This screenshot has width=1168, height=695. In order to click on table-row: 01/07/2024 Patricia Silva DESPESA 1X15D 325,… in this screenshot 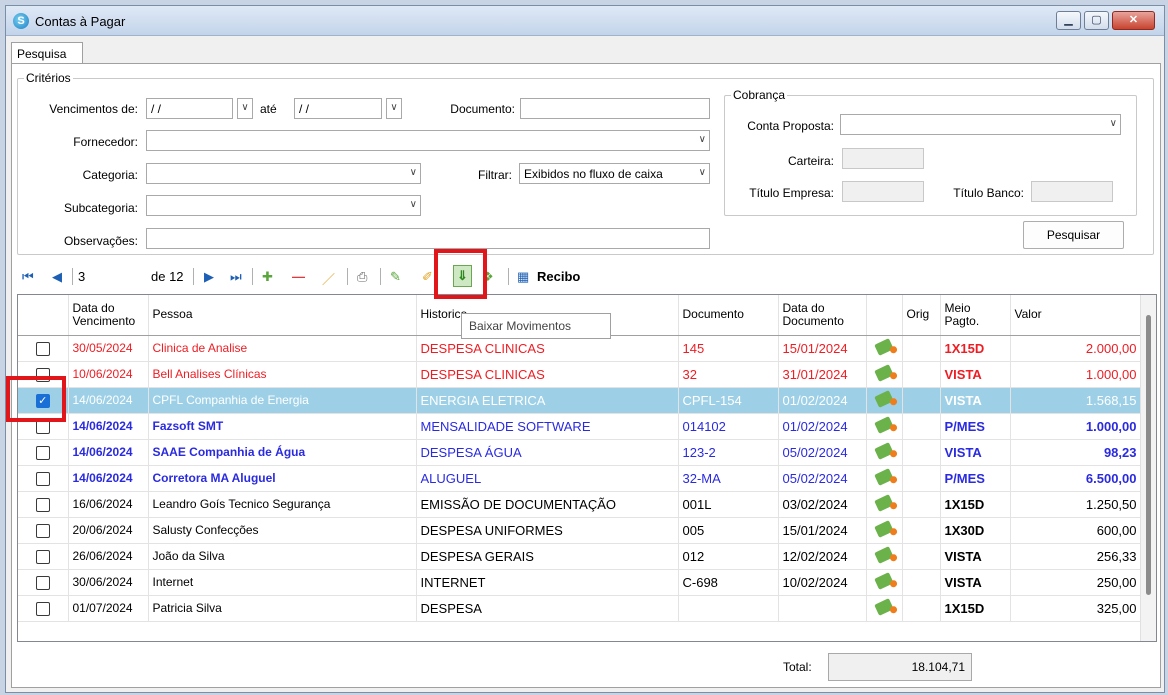, I will do `click(580, 608)`.